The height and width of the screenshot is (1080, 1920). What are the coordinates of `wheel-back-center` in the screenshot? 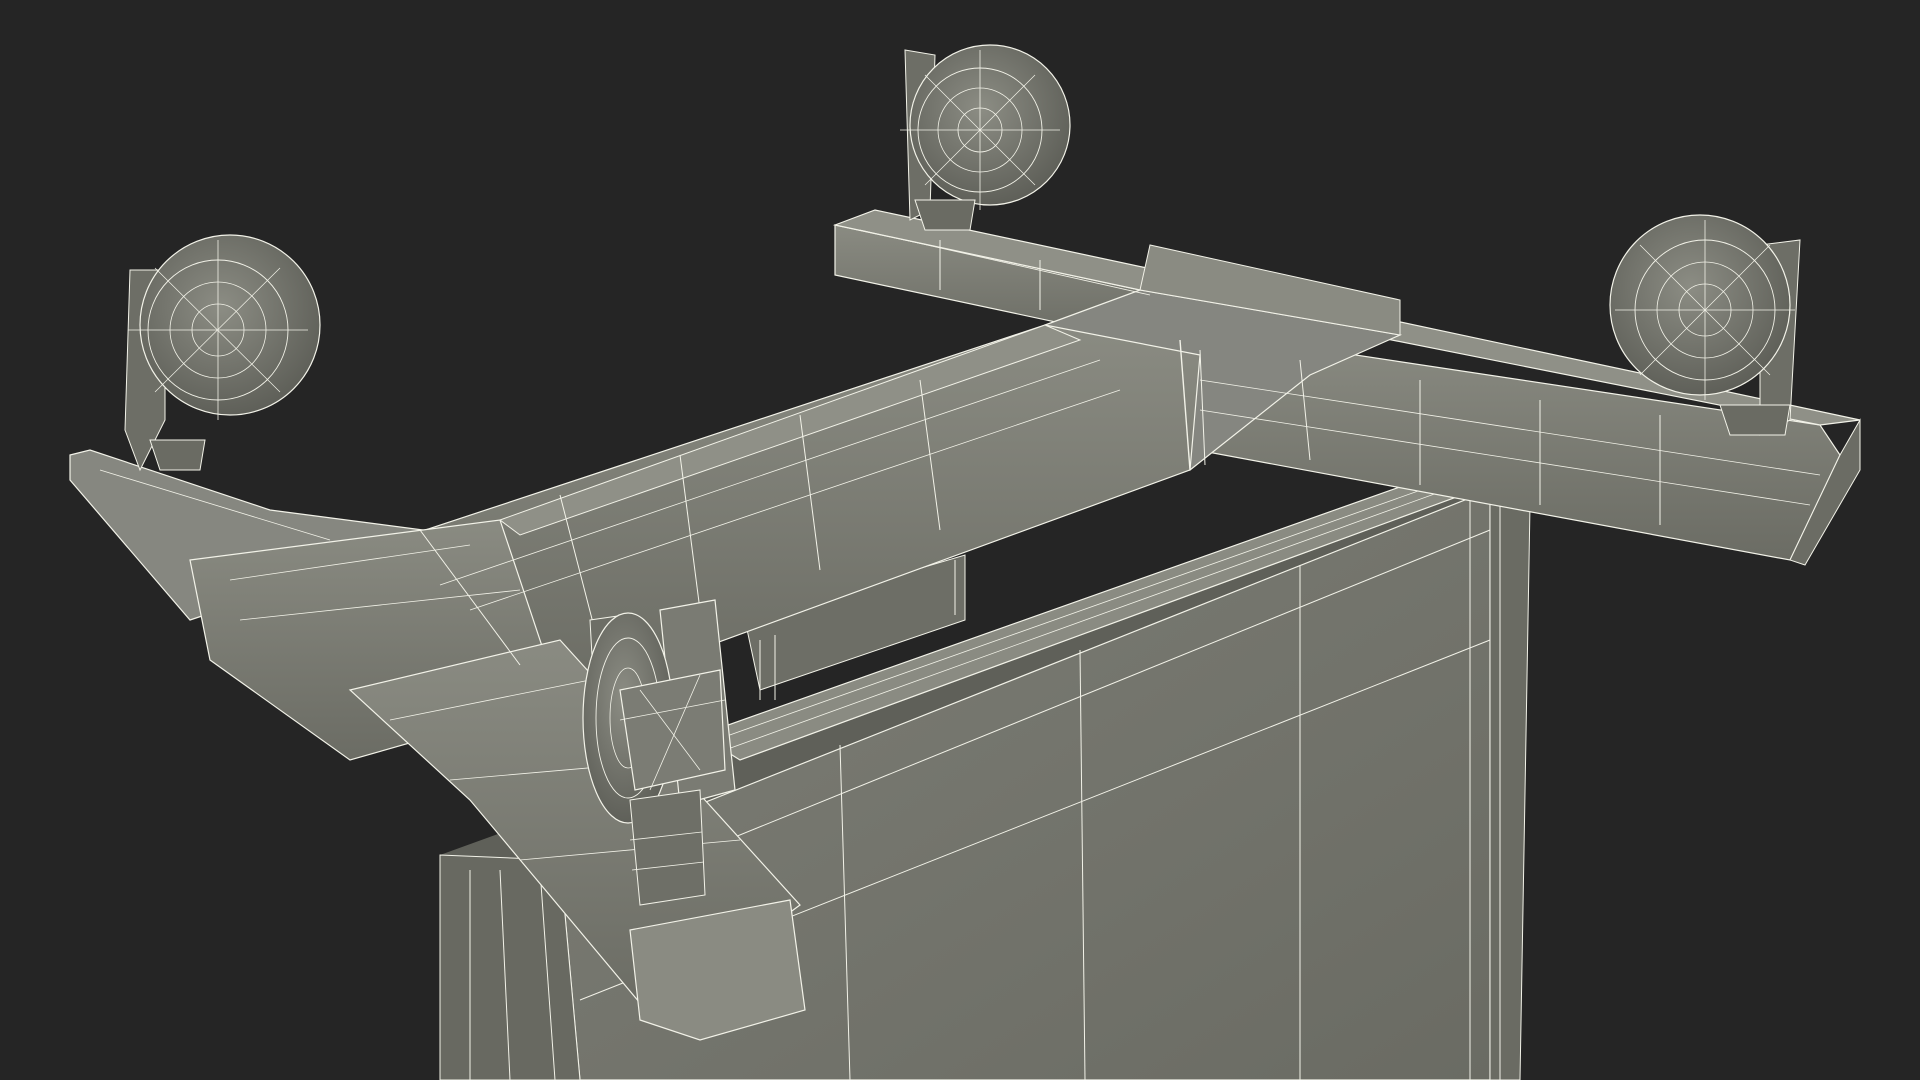 It's located at (985, 137).